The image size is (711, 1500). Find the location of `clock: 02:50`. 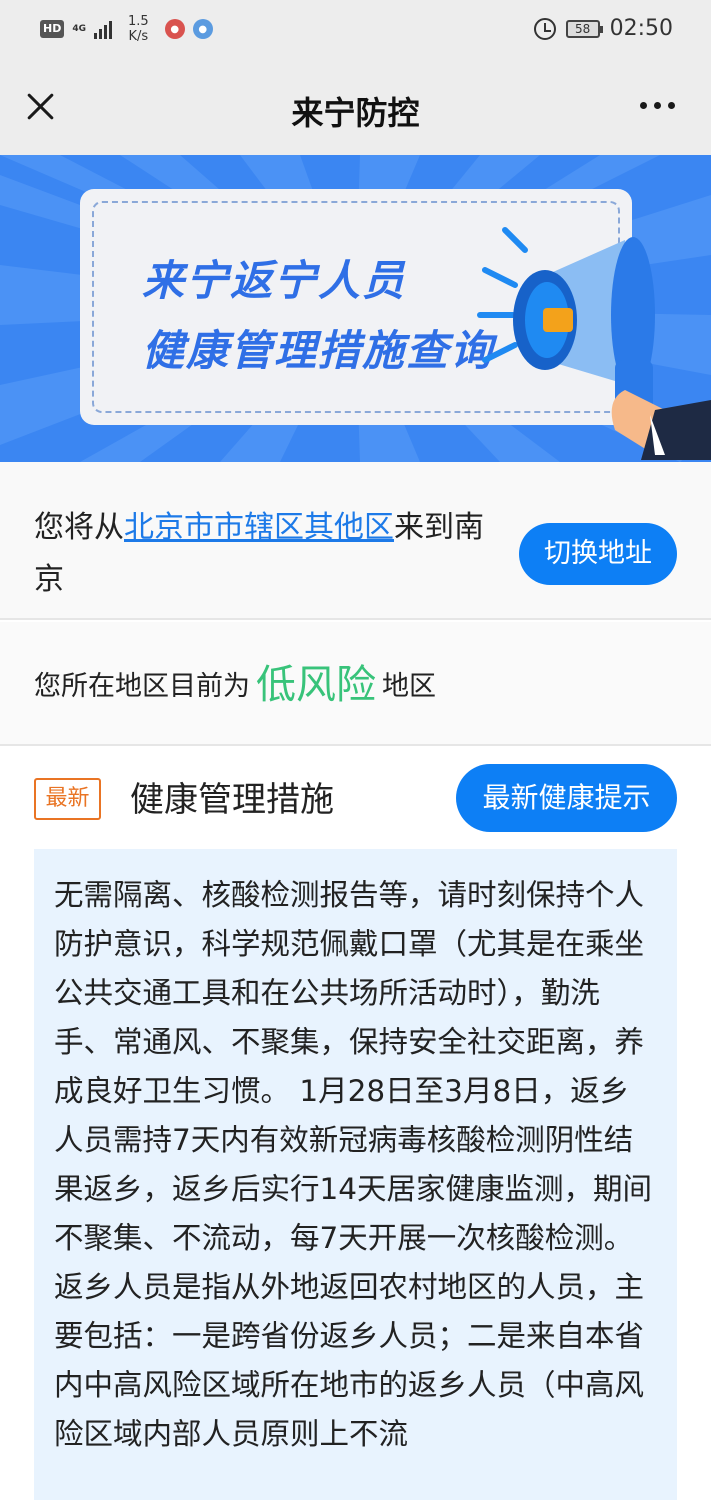

clock: 02:50 is located at coordinates (641, 28).